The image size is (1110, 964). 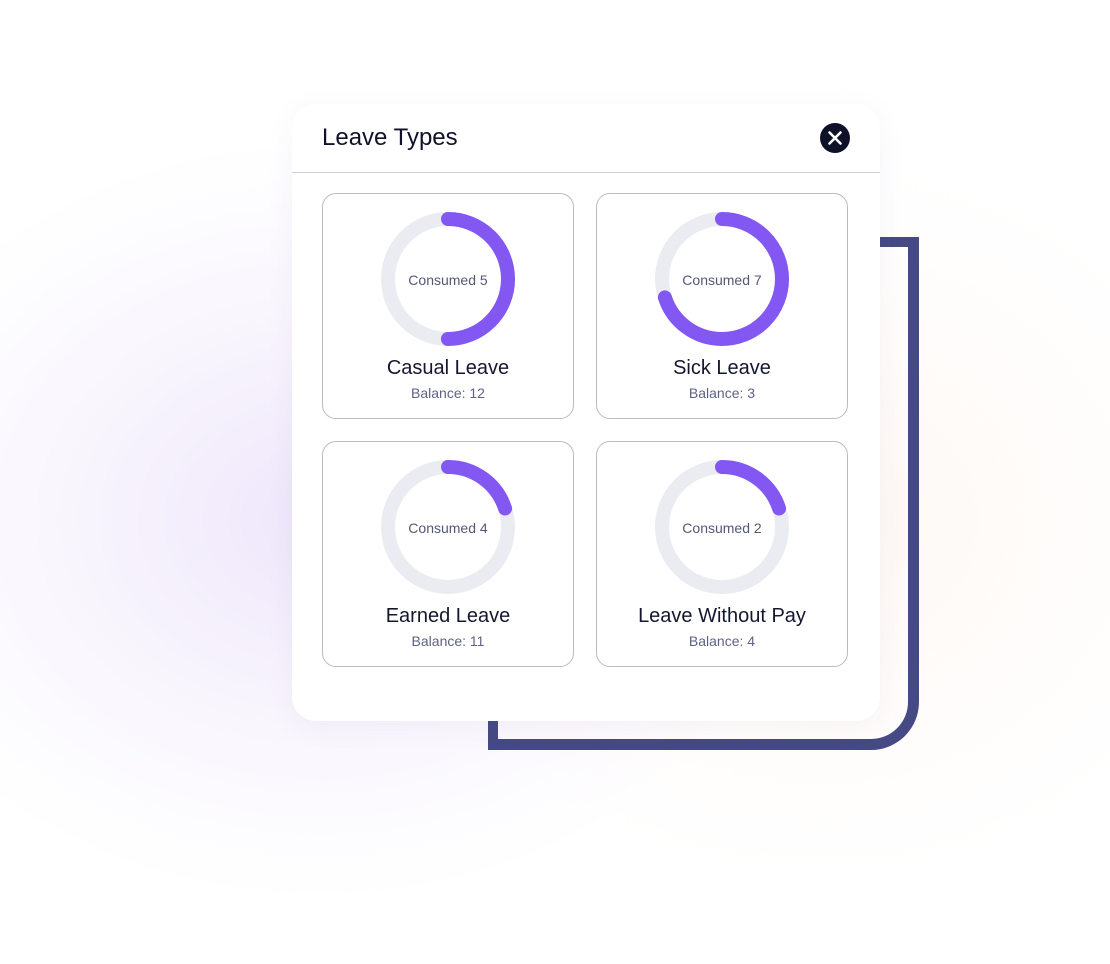 What do you see at coordinates (722, 306) in the screenshot?
I see `leave-card-sick: Consumed 7 Sick Leave Balance: 3` at bounding box center [722, 306].